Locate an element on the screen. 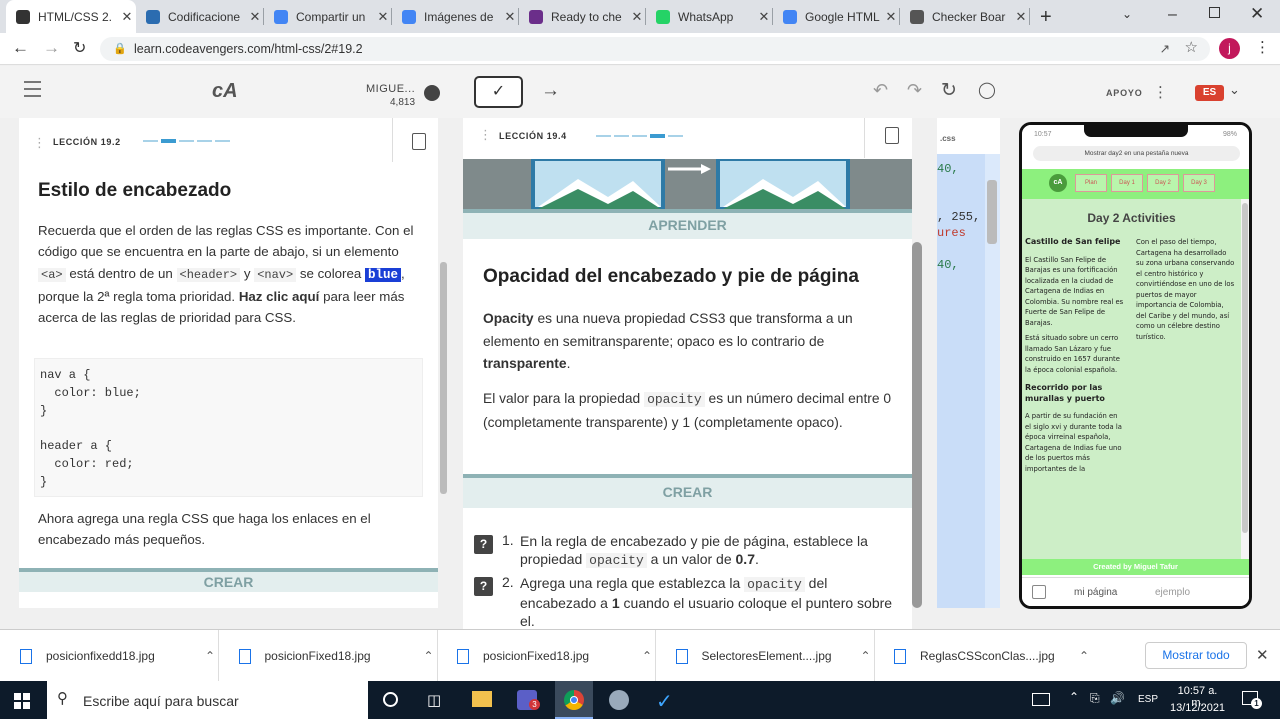  new-tab-button: + is located at coordinates (1046, 17).